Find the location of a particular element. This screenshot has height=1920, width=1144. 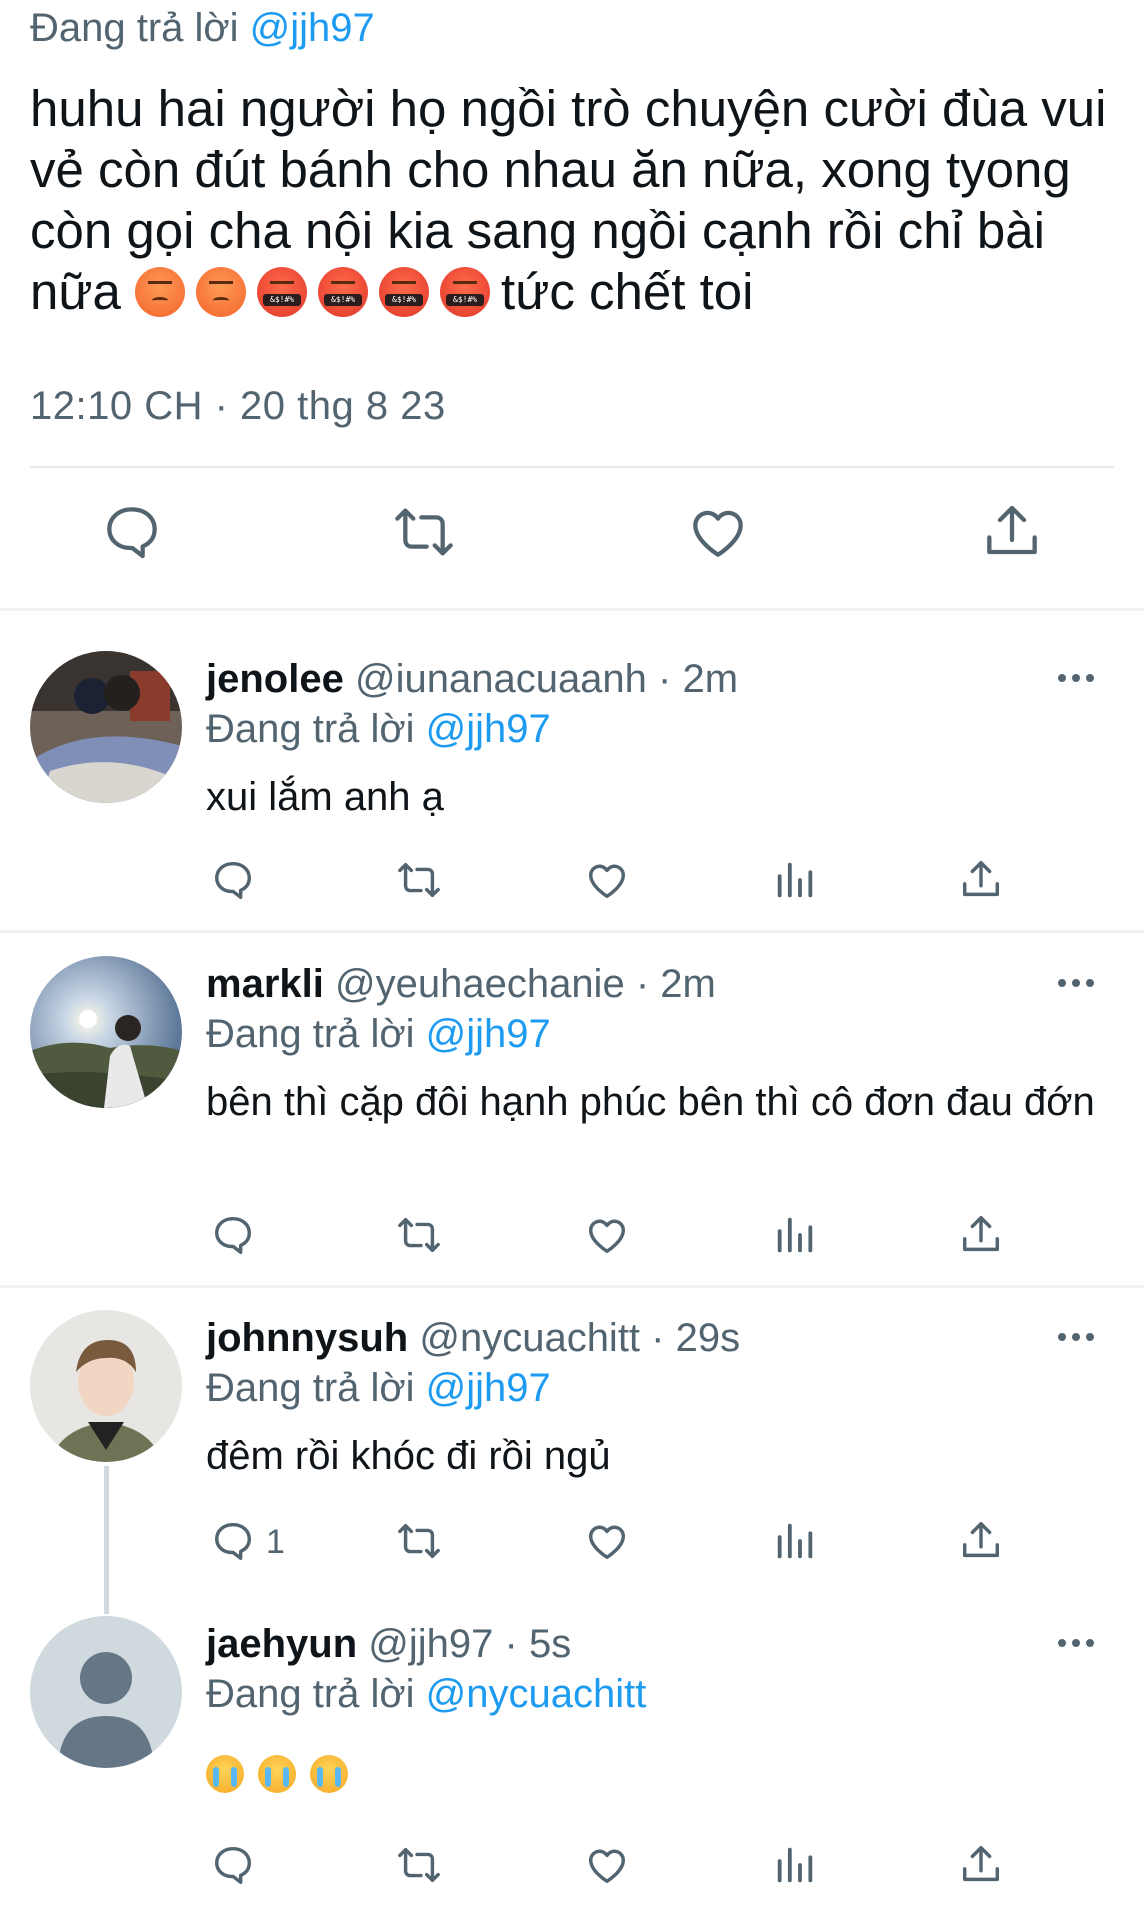

divider is located at coordinates (572, 467).